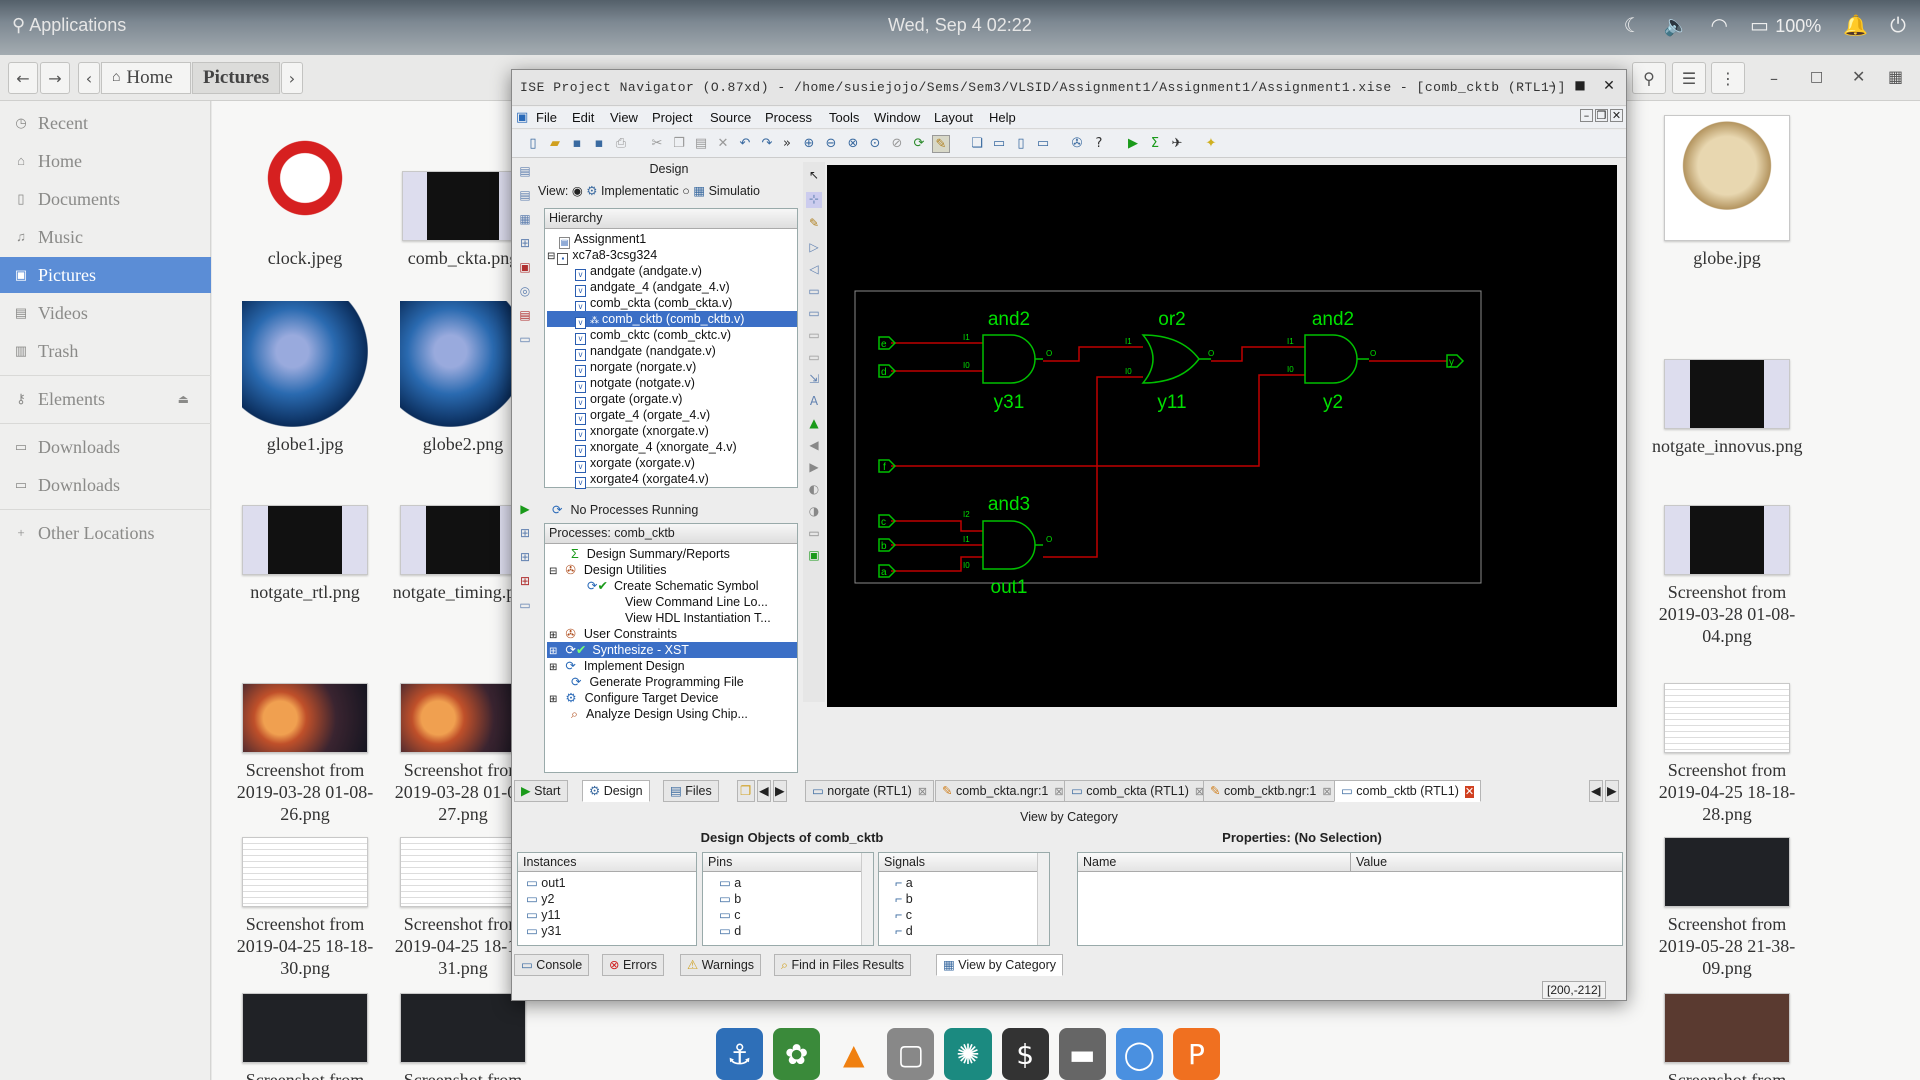 The width and height of the screenshot is (1920, 1080). Describe the element at coordinates (1727, 192) in the screenshot. I see `file-item: globe.jpg` at that location.